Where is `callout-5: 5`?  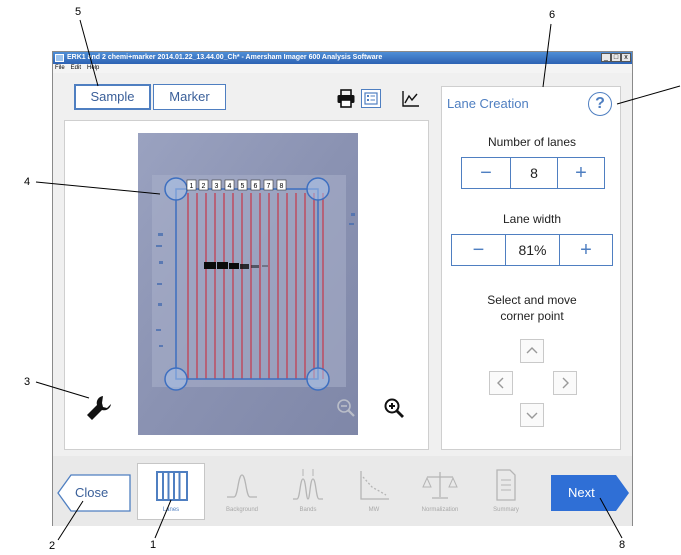
callout-5: 5 is located at coordinates (78, 12).